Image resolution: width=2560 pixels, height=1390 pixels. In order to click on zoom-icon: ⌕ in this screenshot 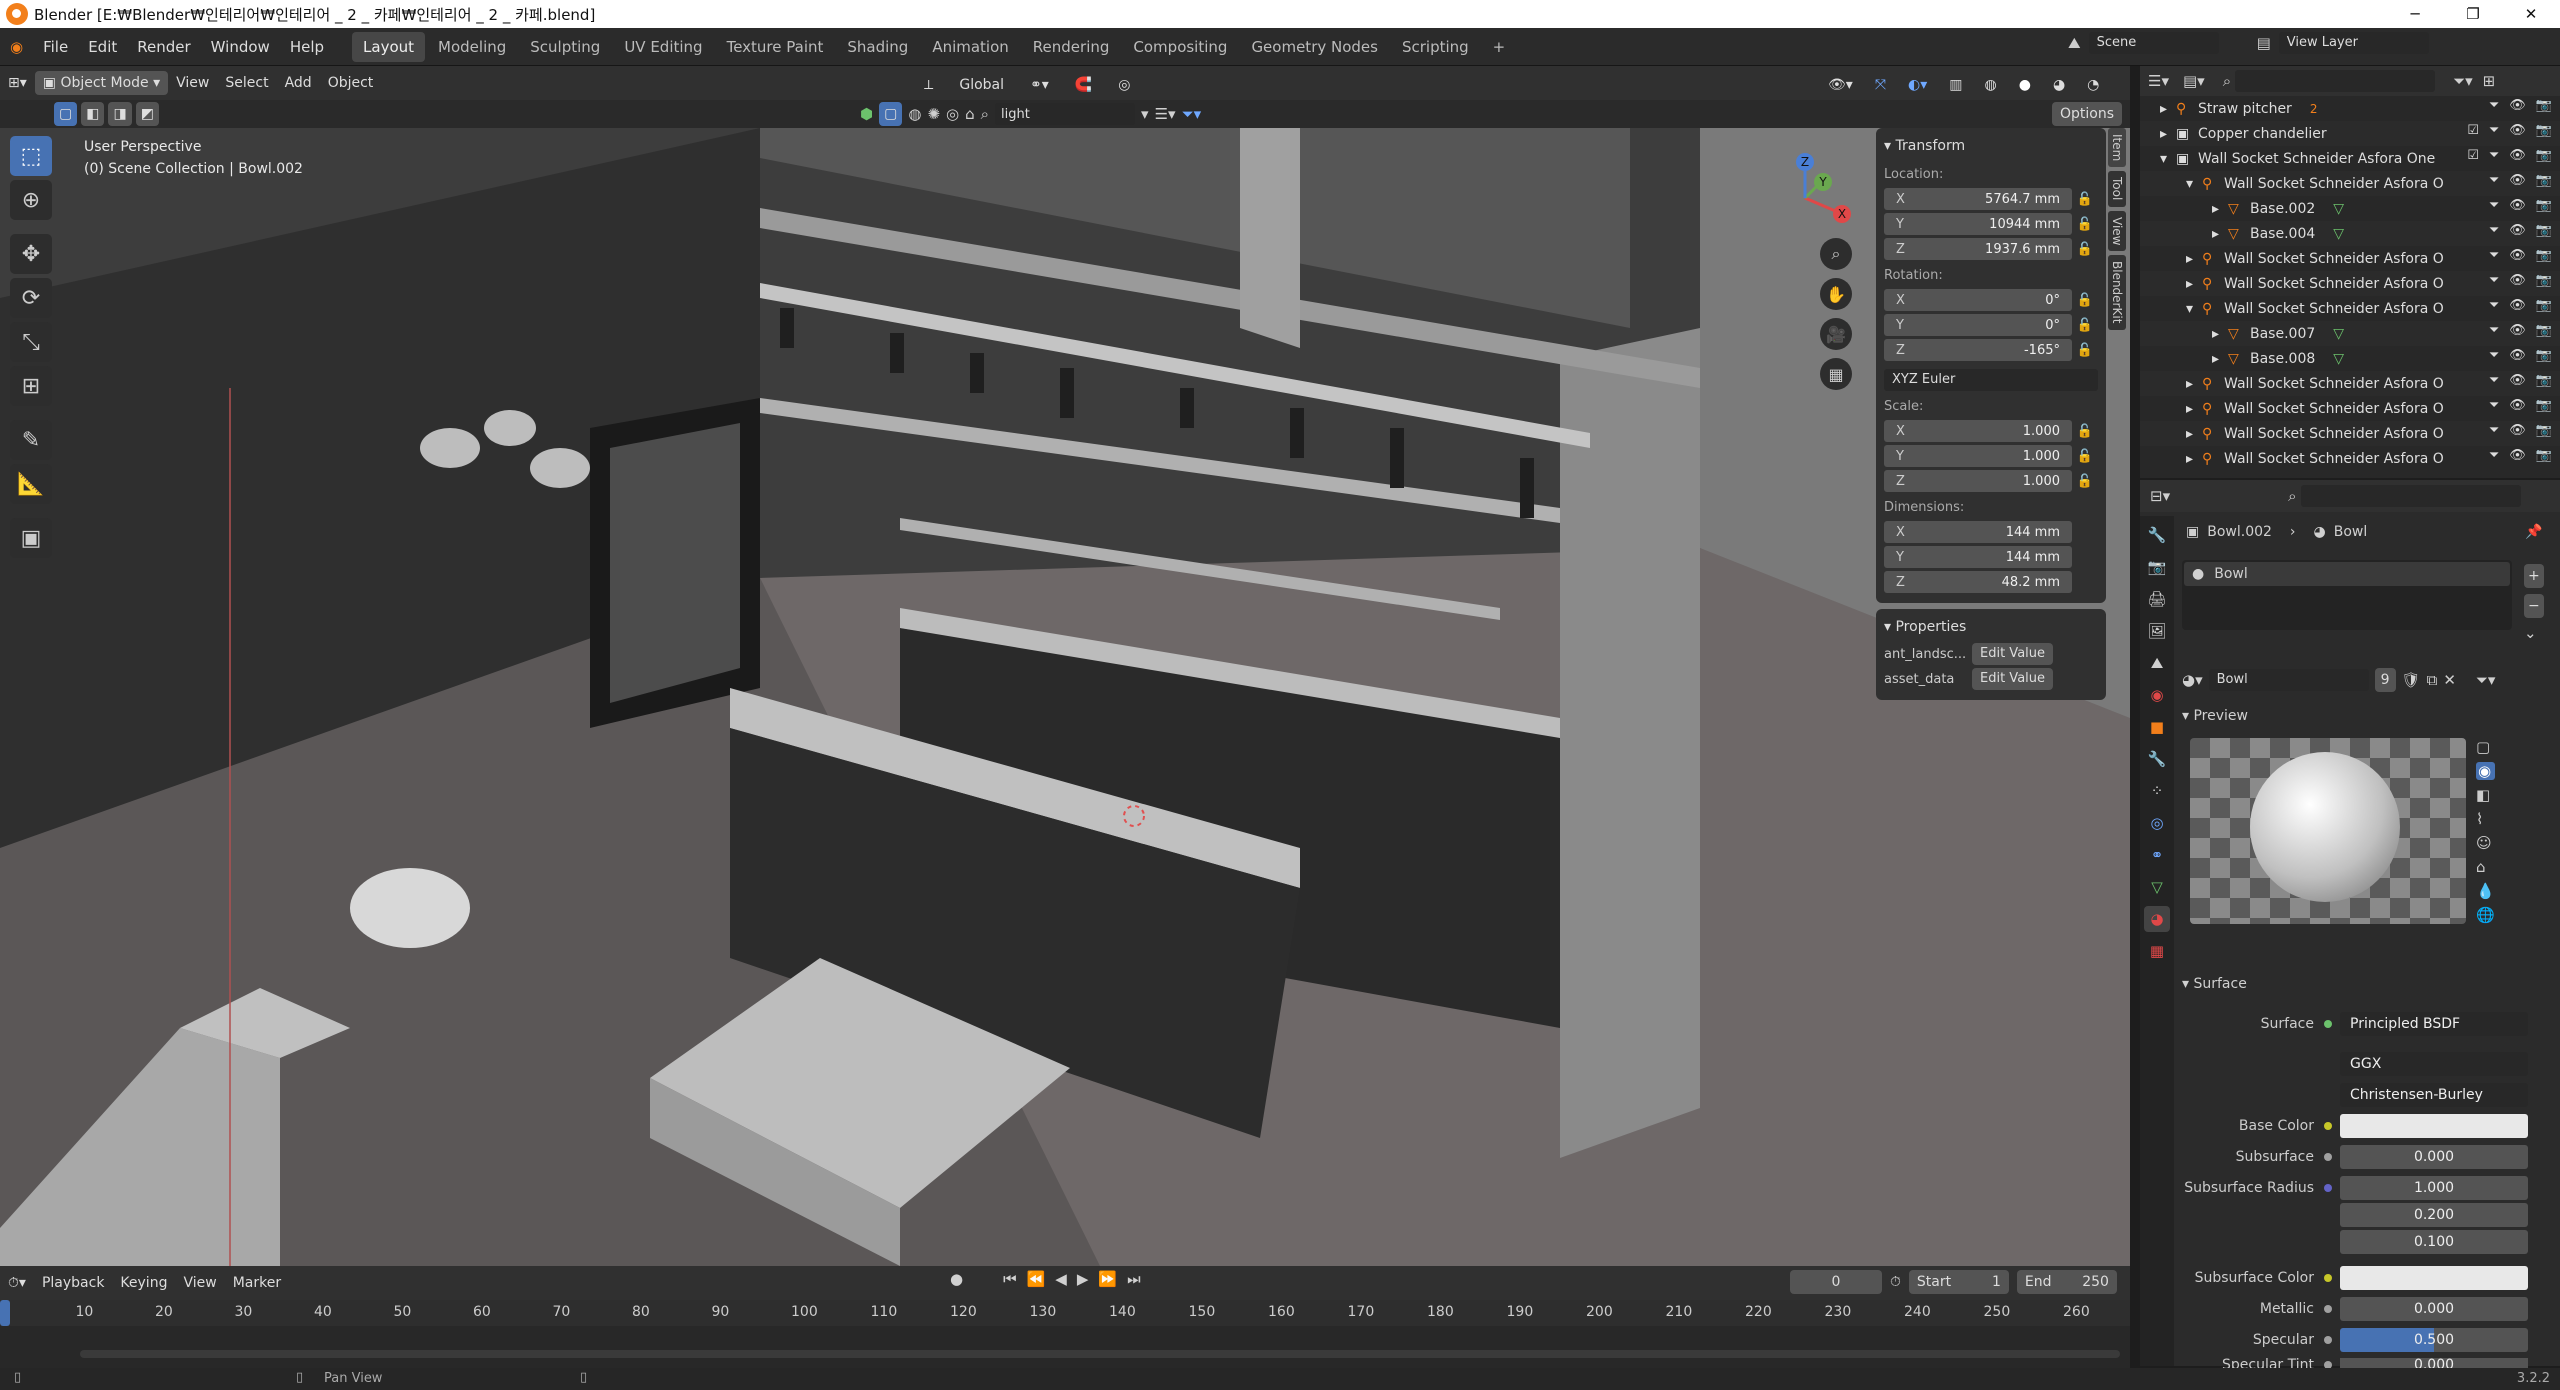, I will do `click(1836, 254)`.